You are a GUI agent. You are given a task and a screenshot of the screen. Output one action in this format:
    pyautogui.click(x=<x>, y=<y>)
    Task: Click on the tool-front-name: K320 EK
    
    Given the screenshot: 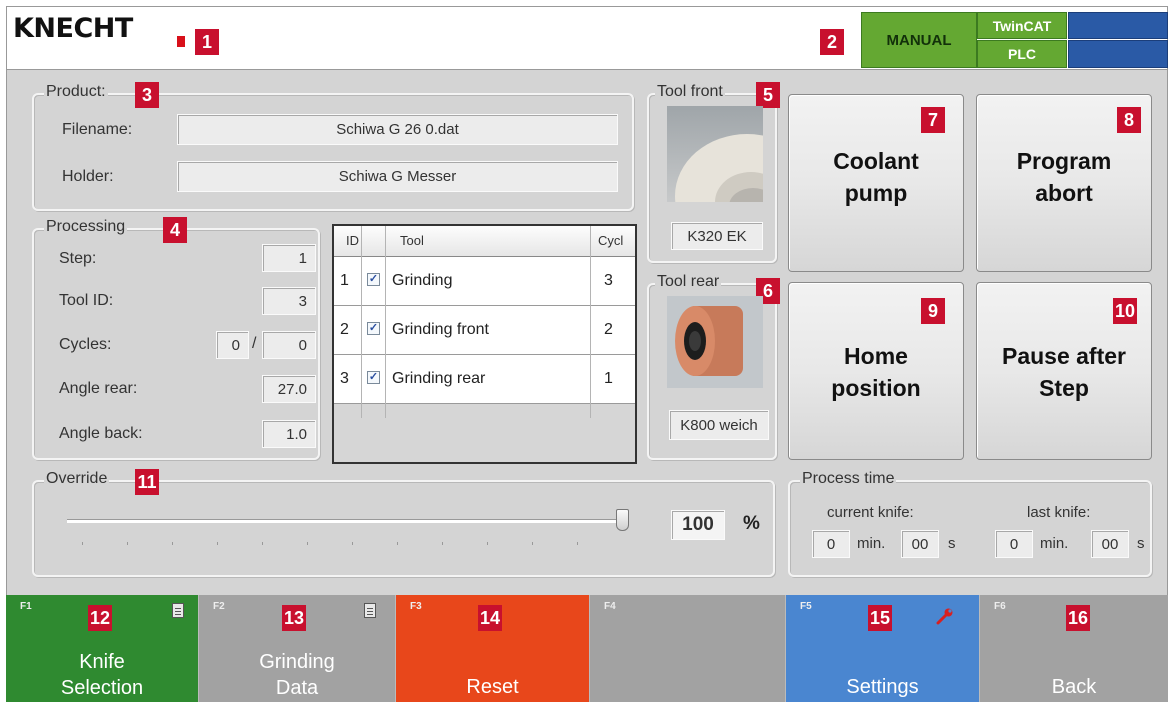 What is the action you would take?
    pyautogui.click(x=717, y=236)
    